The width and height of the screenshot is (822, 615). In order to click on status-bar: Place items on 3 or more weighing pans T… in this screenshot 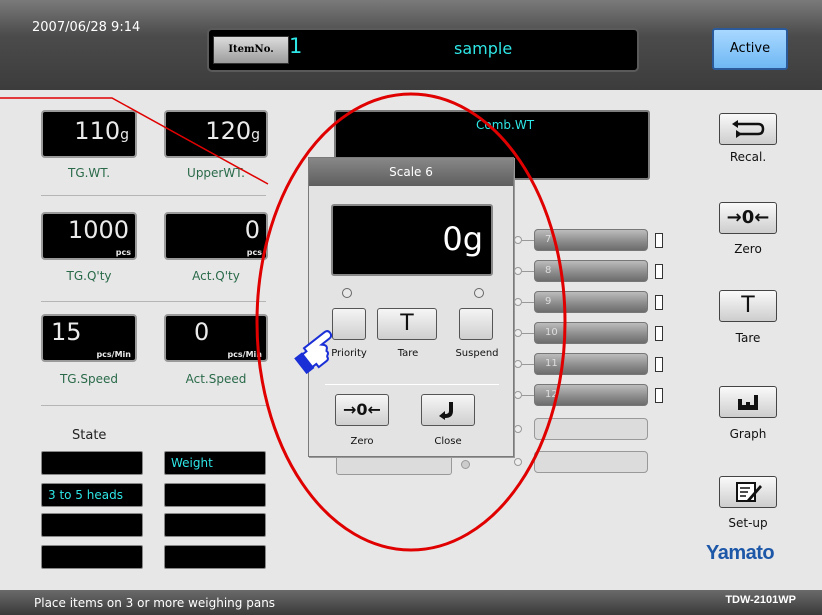, I will do `click(411, 602)`.